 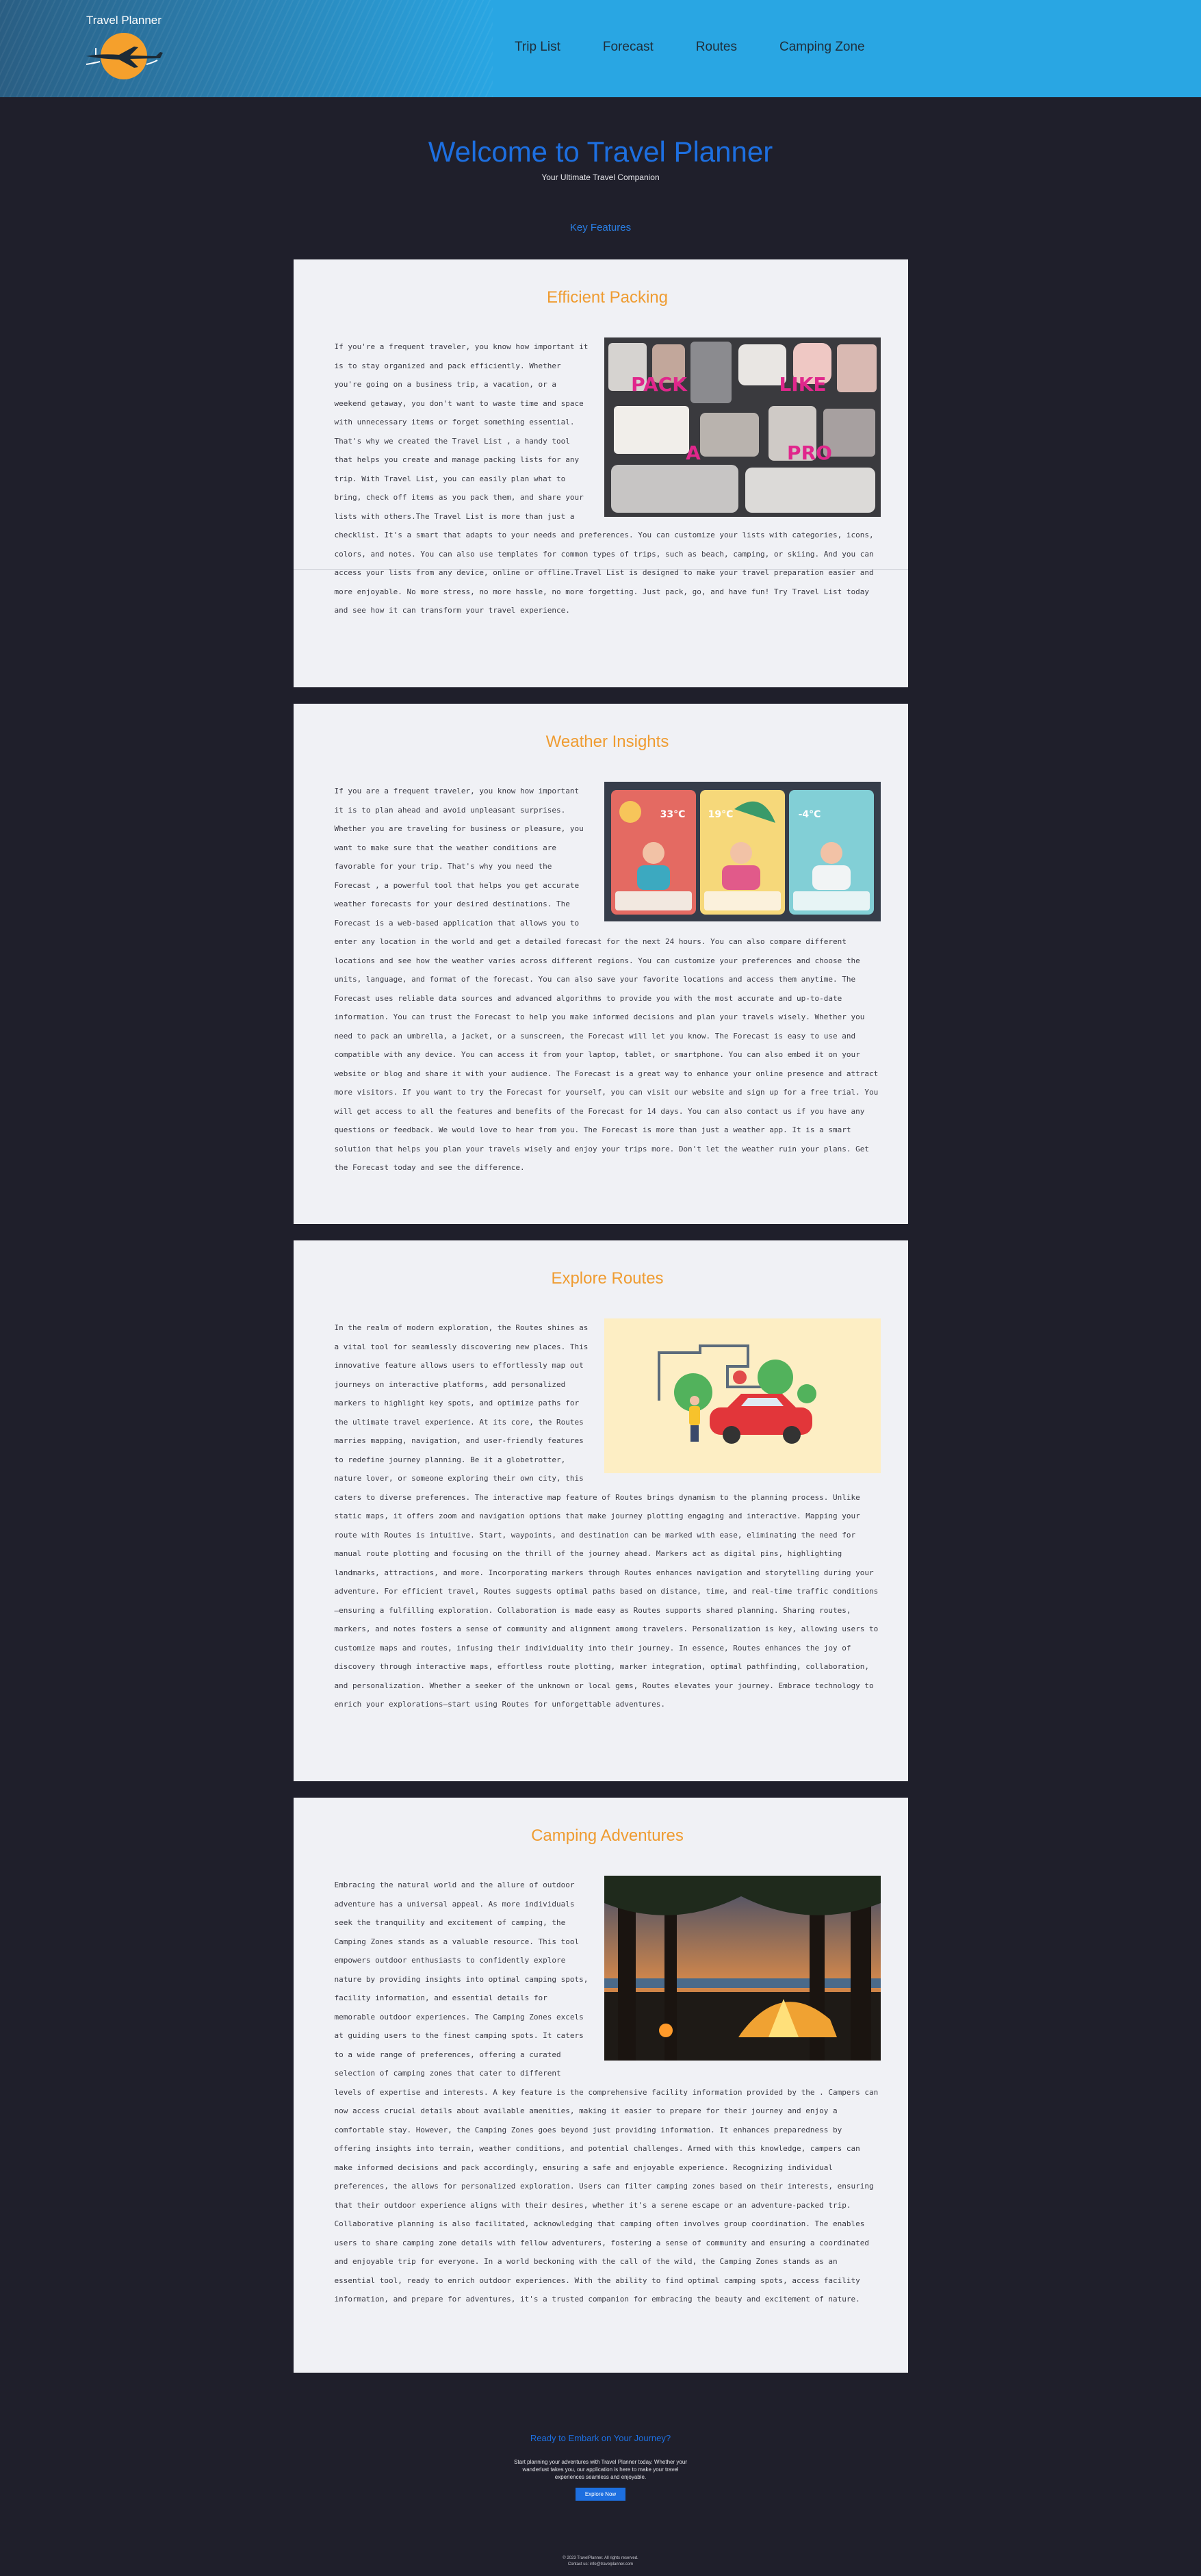 I want to click on routes-car-map-icon, so click(x=743, y=1395).